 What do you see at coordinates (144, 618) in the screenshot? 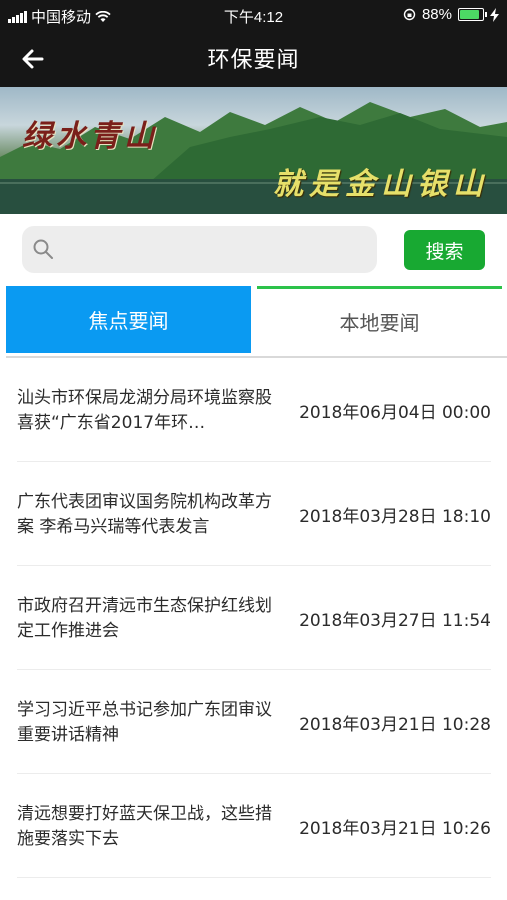
I see `news-title: 市政府召开清远市生态保护红线划定工作推进会` at bounding box center [144, 618].